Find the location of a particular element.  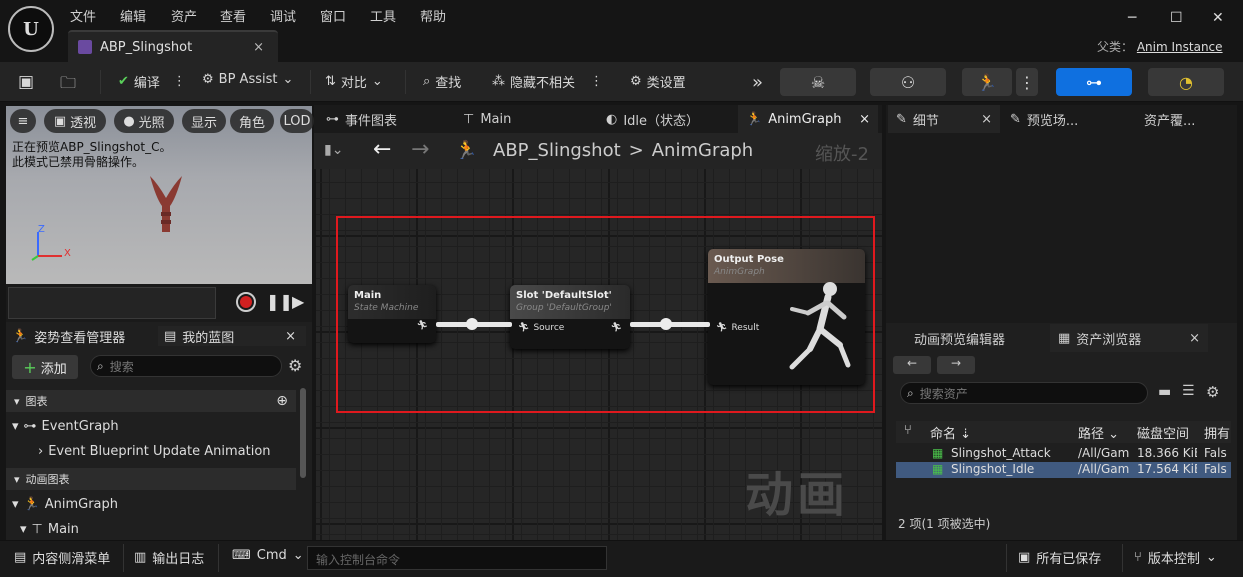

viewport-character-button: 角色 is located at coordinates (252, 121).